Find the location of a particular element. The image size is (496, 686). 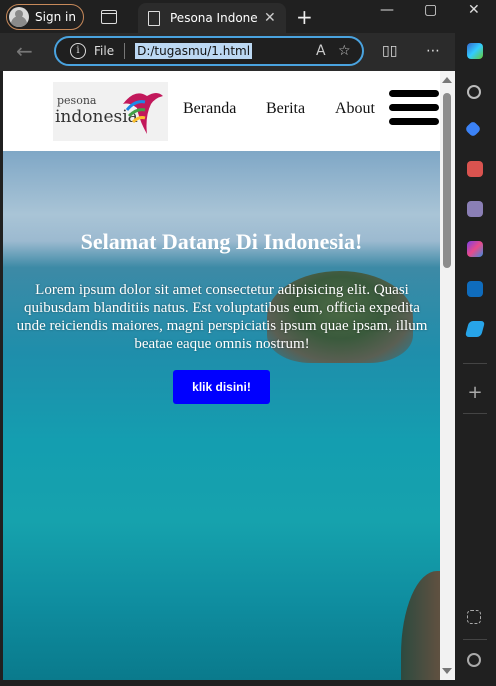

scroll-down-arrow-icon is located at coordinates (447, 671).